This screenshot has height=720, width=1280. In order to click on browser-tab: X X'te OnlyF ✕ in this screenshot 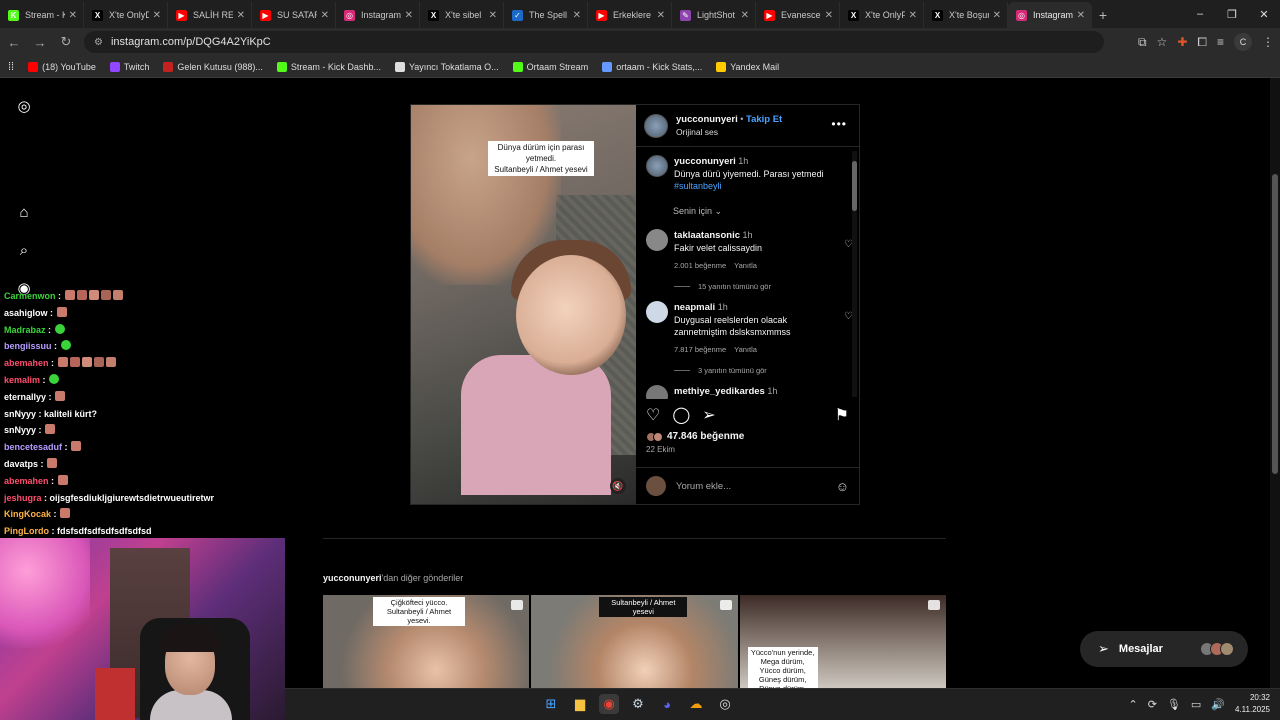, I will do `click(882, 15)`.